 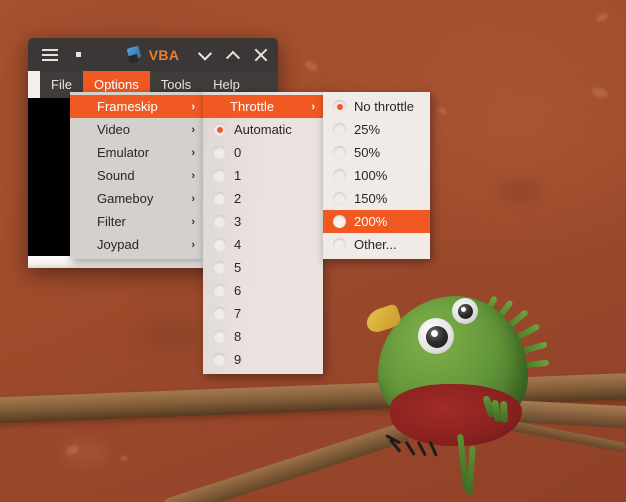 What do you see at coordinates (263, 175) in the screenshot?
I see `menu-item-frameskip-1: 1` at bounding box center [263, 175].